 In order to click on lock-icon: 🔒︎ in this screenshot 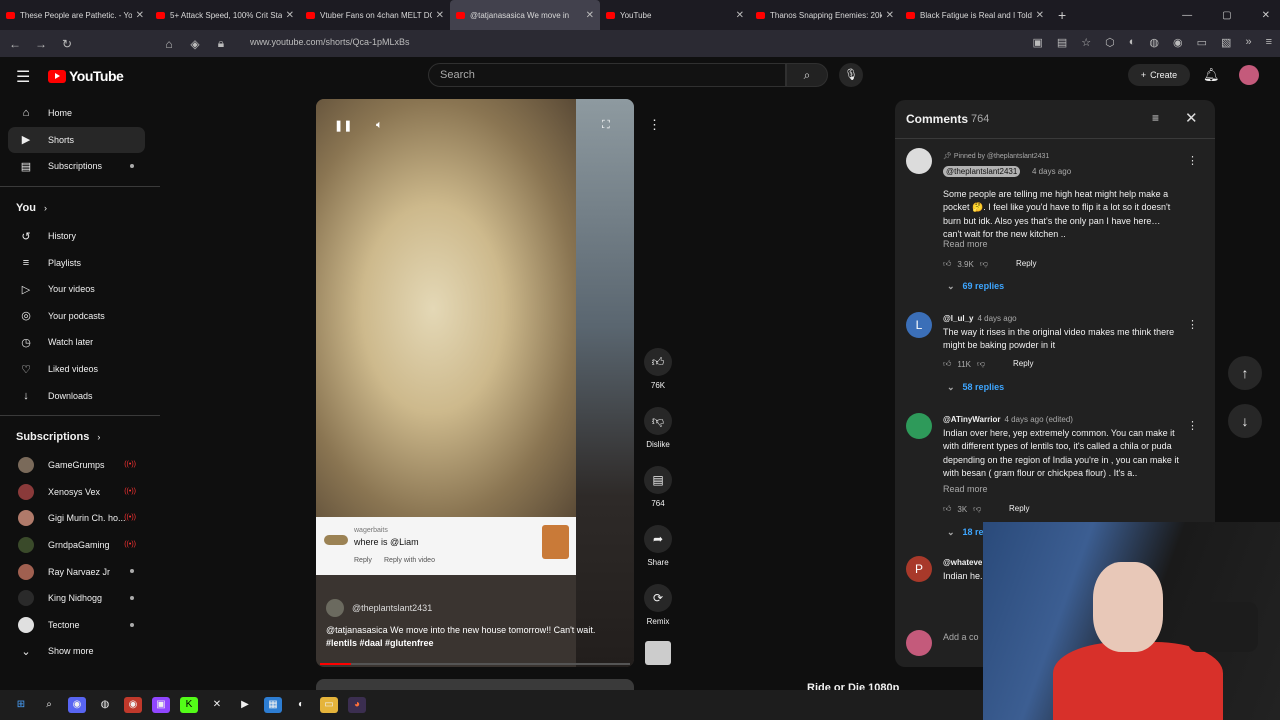, I will do `click(221, 43)`.